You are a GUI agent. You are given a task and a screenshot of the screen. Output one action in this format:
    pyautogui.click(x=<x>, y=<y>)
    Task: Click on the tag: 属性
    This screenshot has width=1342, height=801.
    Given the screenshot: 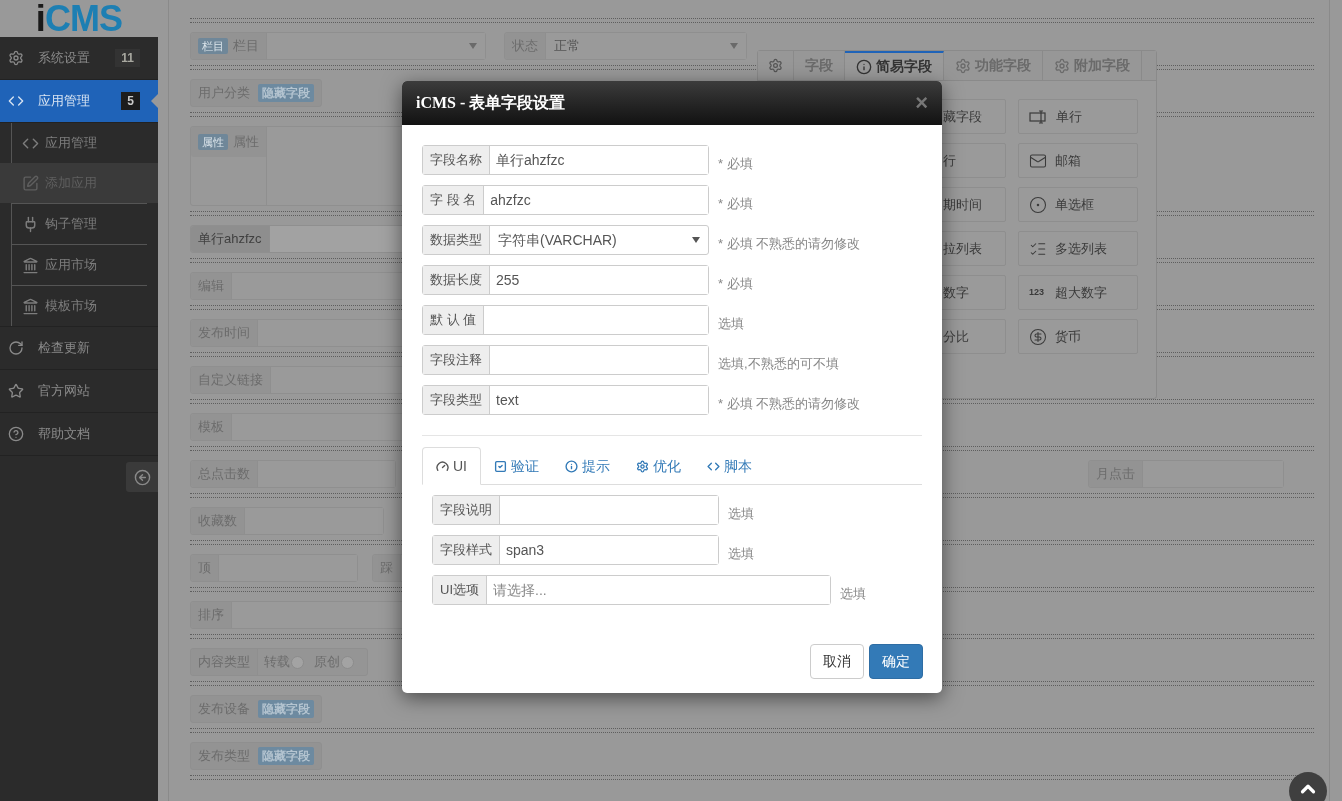 What is the action you would take?
    pyautogui.click(x=213, y=142)
    